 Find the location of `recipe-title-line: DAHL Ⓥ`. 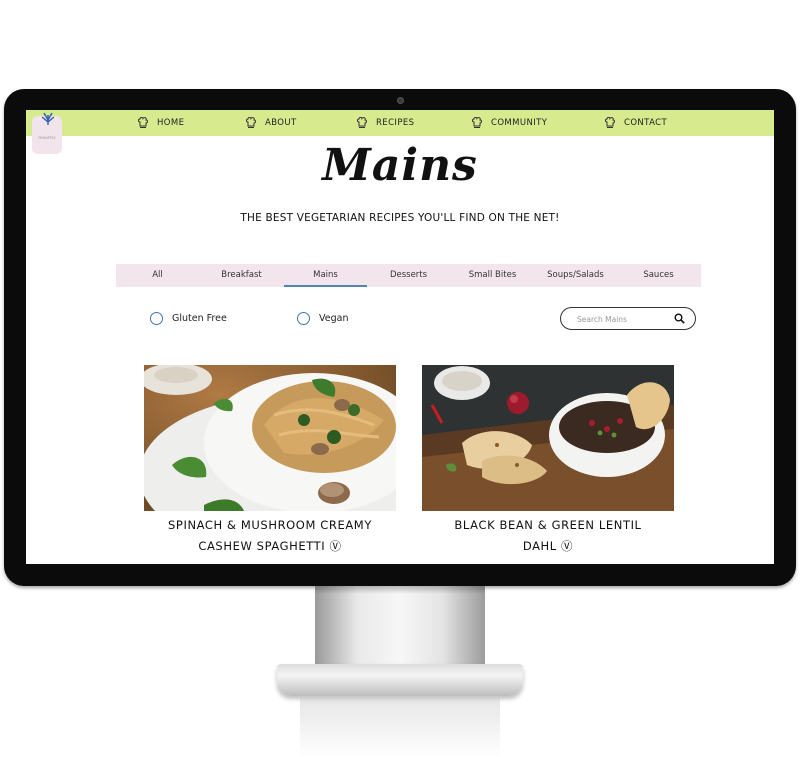

recipe-title-line: DAHL Ⓥ is located at coordinates (548, 546).